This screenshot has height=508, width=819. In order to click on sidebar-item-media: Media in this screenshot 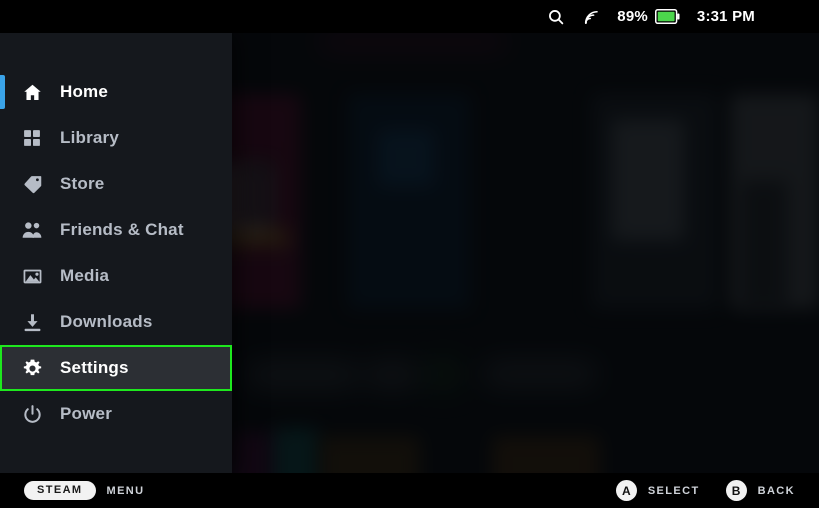, I will do `click(116, 276)`.